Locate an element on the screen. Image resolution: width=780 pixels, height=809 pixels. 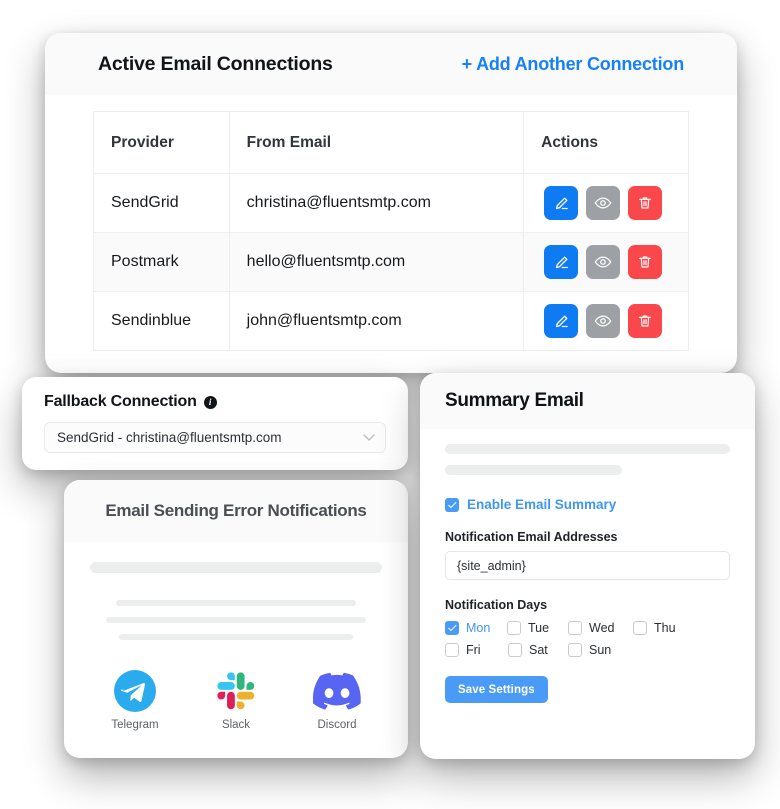
error-notifications-title: Email Sending Error Notifications is located at coordinates (236, 510).